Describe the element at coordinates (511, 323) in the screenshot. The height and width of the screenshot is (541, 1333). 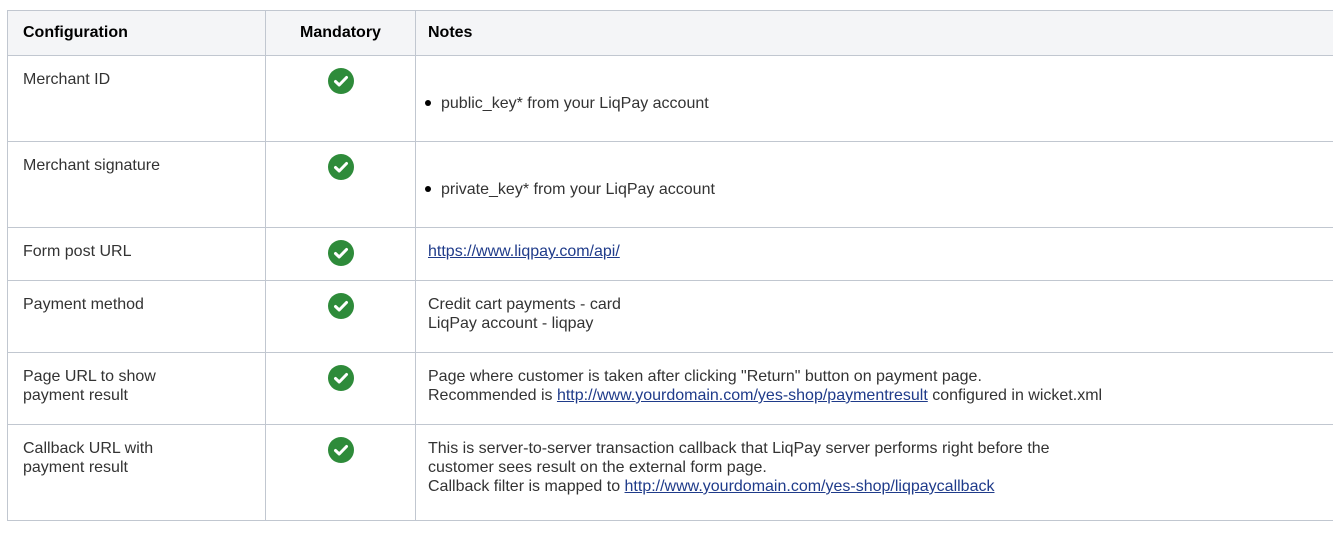
I see `note-line: LiqPay account - liqpay` at that location.